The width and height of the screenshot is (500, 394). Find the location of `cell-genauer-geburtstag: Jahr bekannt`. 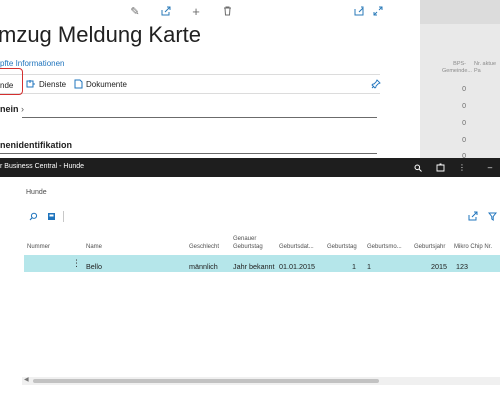

cell-genauer-geburtstag: Jahr bekannt is located at coordinates (254, 266).